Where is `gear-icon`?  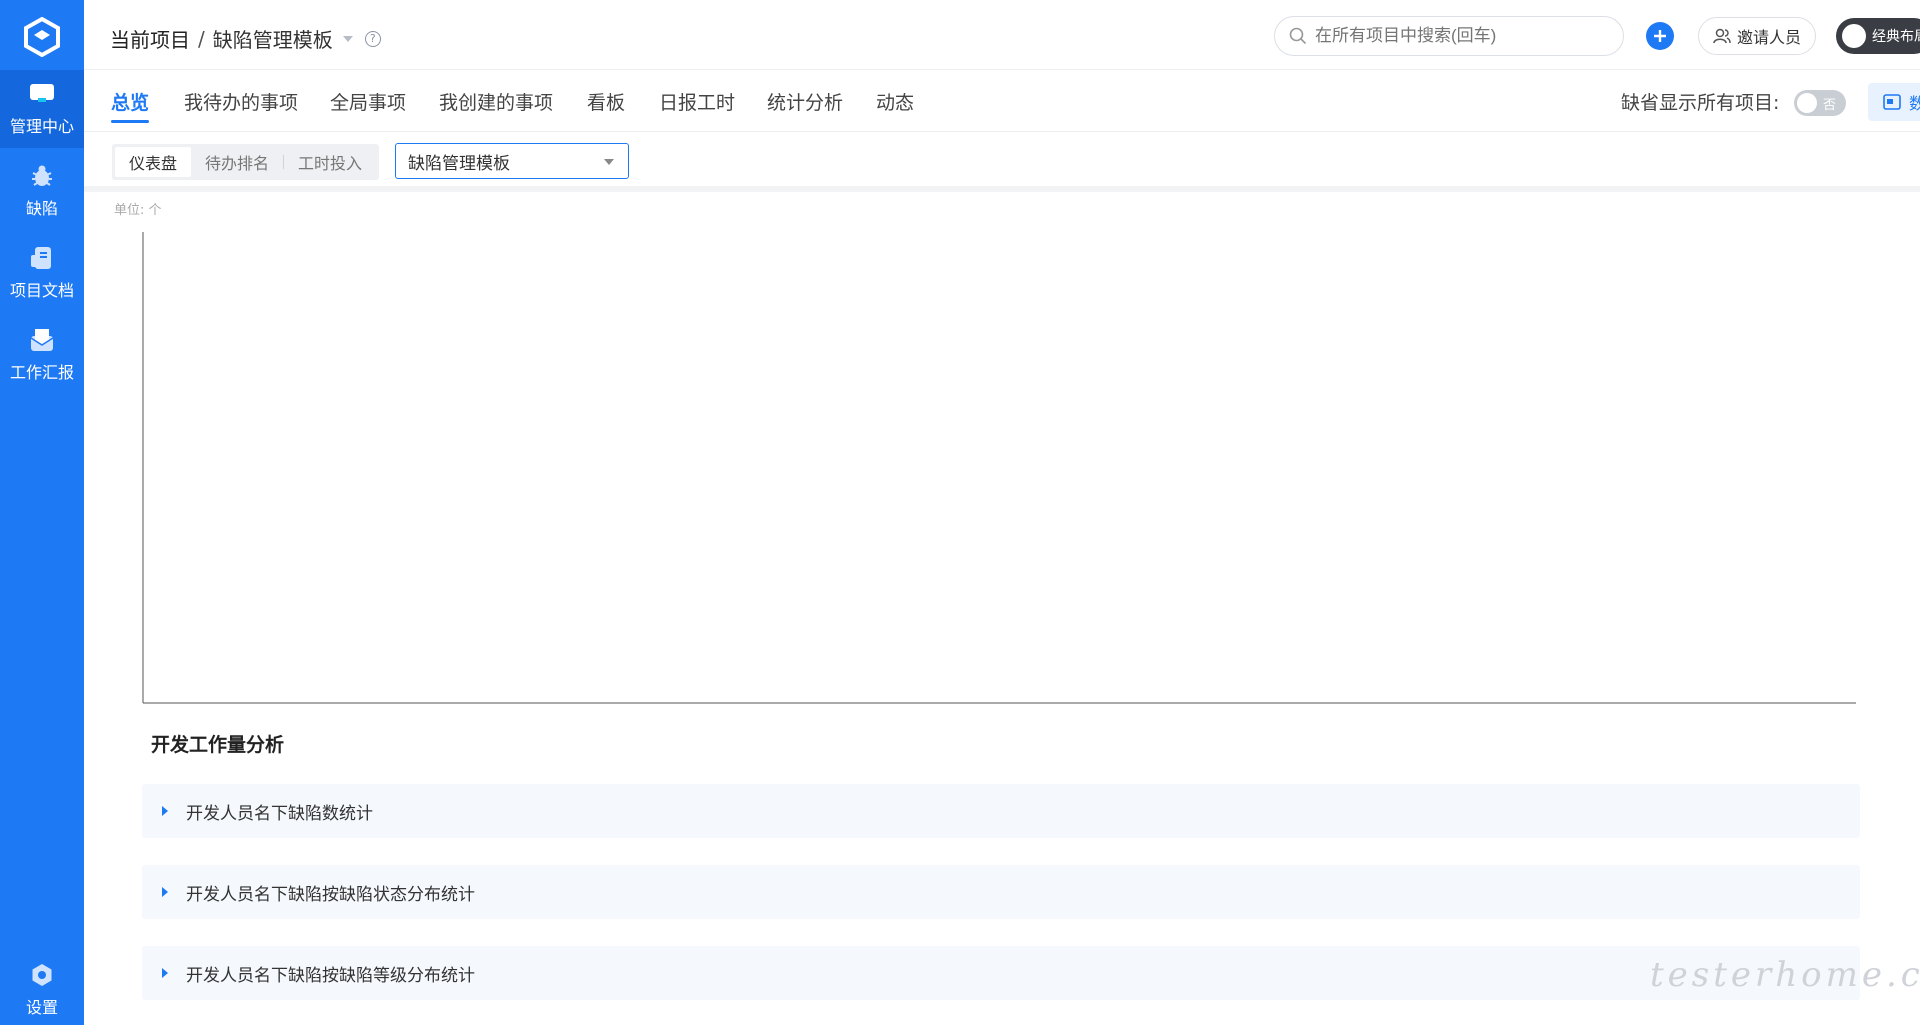
gear-icon is located at coordinates (42, 975).